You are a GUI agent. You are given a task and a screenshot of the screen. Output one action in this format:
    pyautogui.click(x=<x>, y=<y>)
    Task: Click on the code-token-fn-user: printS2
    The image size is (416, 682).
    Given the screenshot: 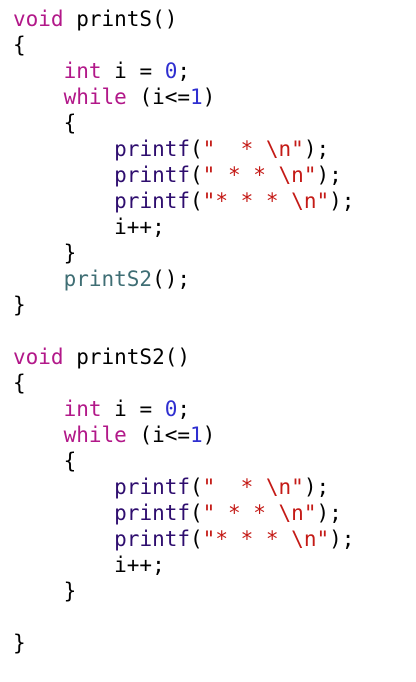 What is the action you would take?
    pyautogui.click(x=108, y=279)
    